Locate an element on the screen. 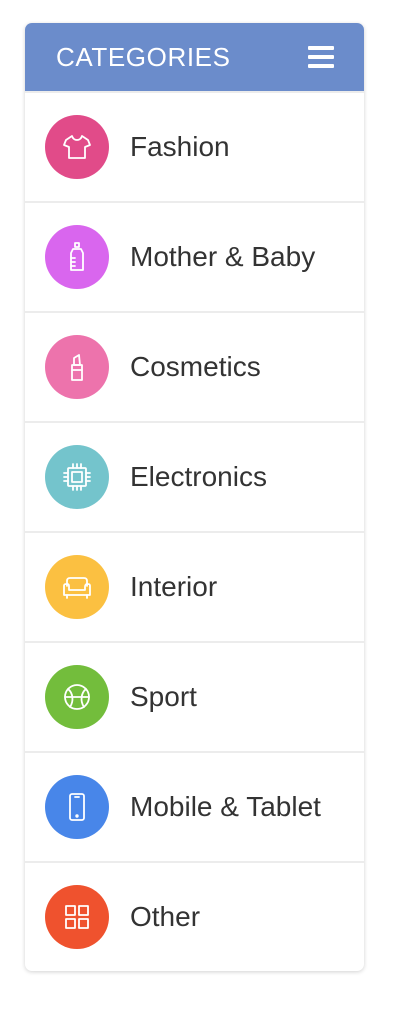  baby-bottle-icon is located at coordinates (77, 257).